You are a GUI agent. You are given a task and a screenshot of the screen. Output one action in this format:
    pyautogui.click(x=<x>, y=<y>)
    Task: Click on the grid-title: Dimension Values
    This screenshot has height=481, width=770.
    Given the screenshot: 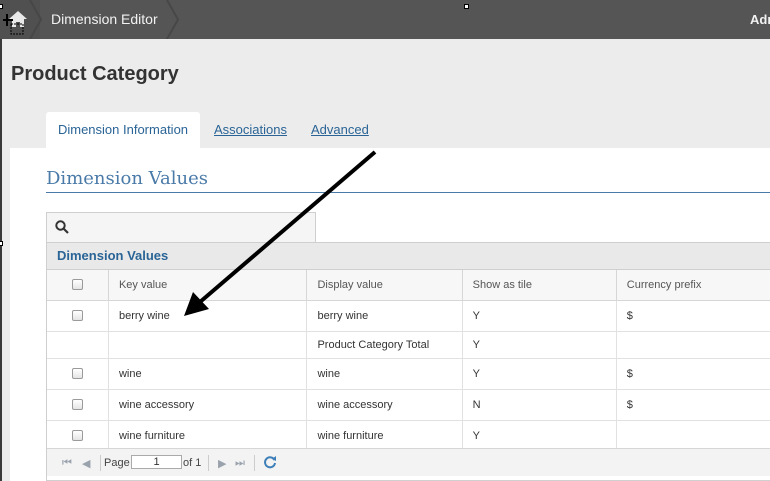 What is the action you would take?
    pyautogui.click(x=408, y=256)
    